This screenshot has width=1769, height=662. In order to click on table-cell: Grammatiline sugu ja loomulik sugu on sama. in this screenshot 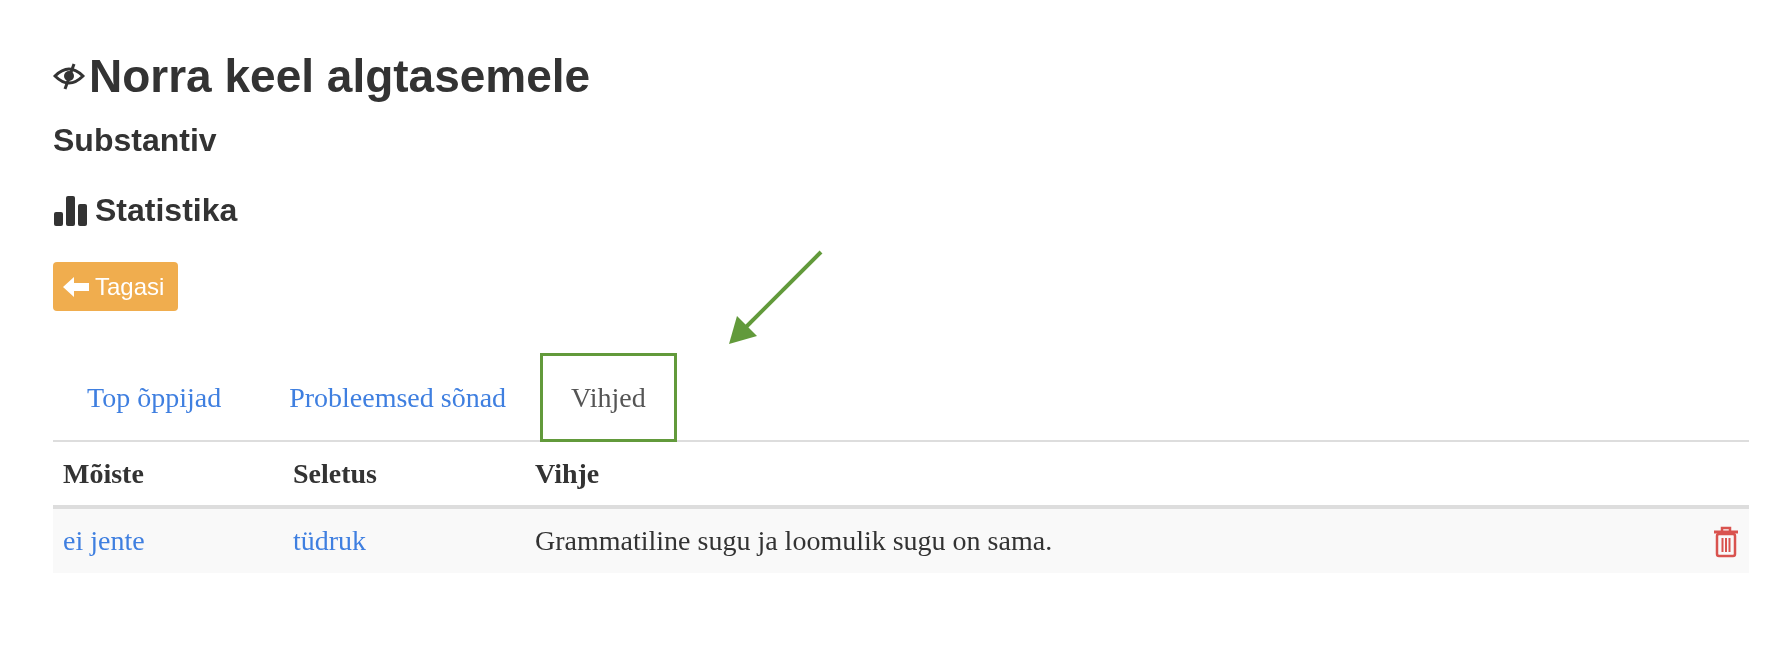, I will do `click(794, 540)`.